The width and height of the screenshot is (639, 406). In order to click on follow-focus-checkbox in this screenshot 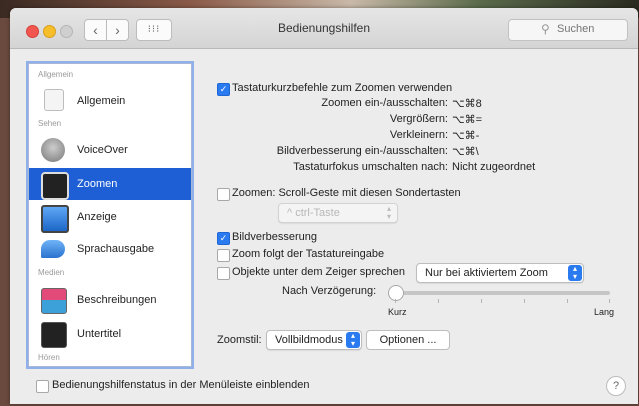, I will do `click(223, 255)`.